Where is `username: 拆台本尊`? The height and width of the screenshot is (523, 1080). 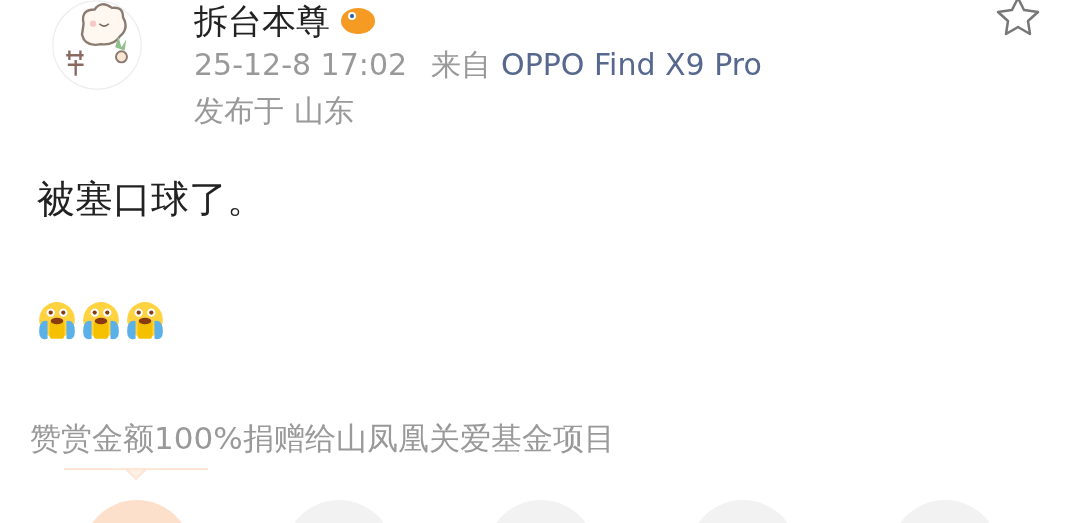 username: 拆台本尊 is located at coordinates (262, 21).